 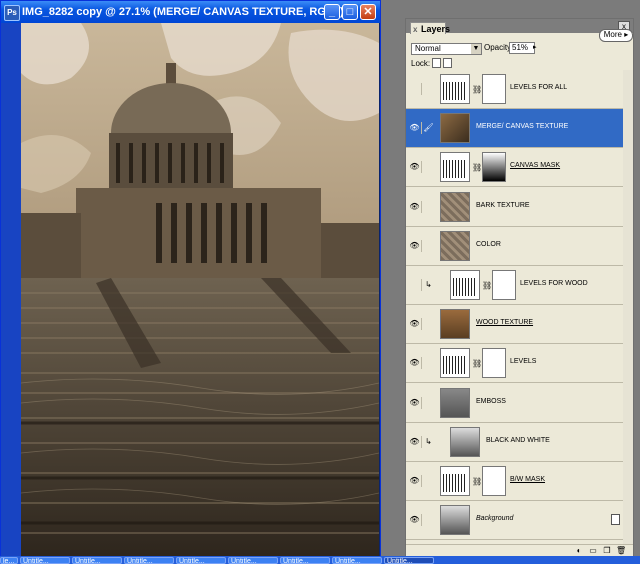 What do you see at coordinates (514, 325) in the screenshot?
I see `layer-row: 👁 WOOD TEXTURE` at bounding box center [514, 325].